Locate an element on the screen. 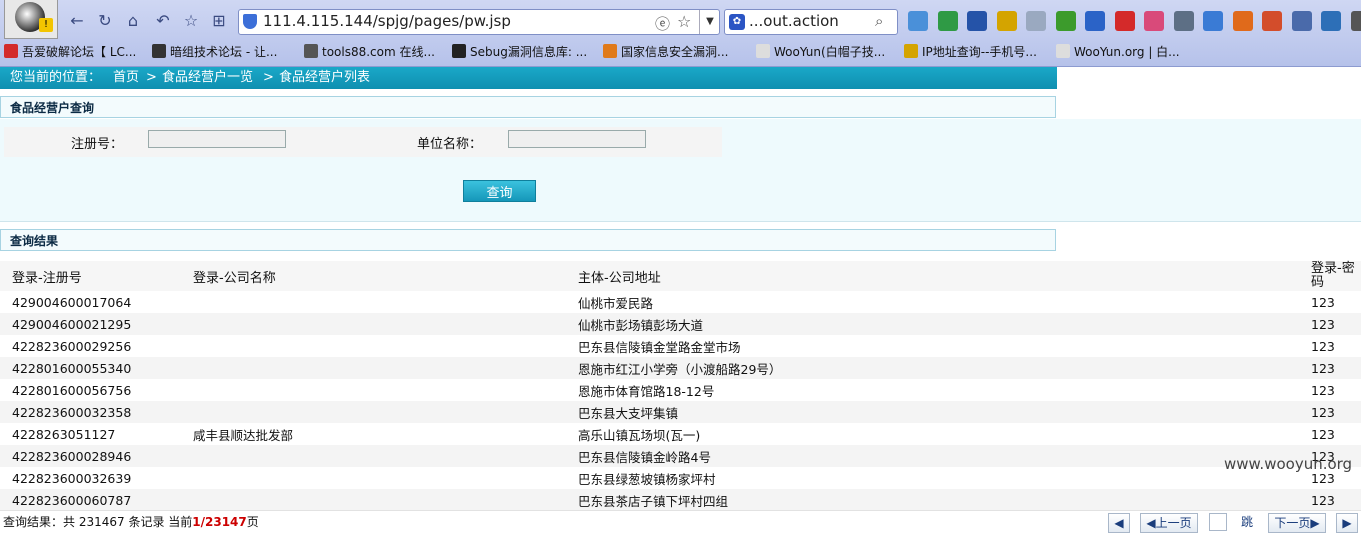  column-header-password: 登录-密码 is located at coordinates (1333, 276).